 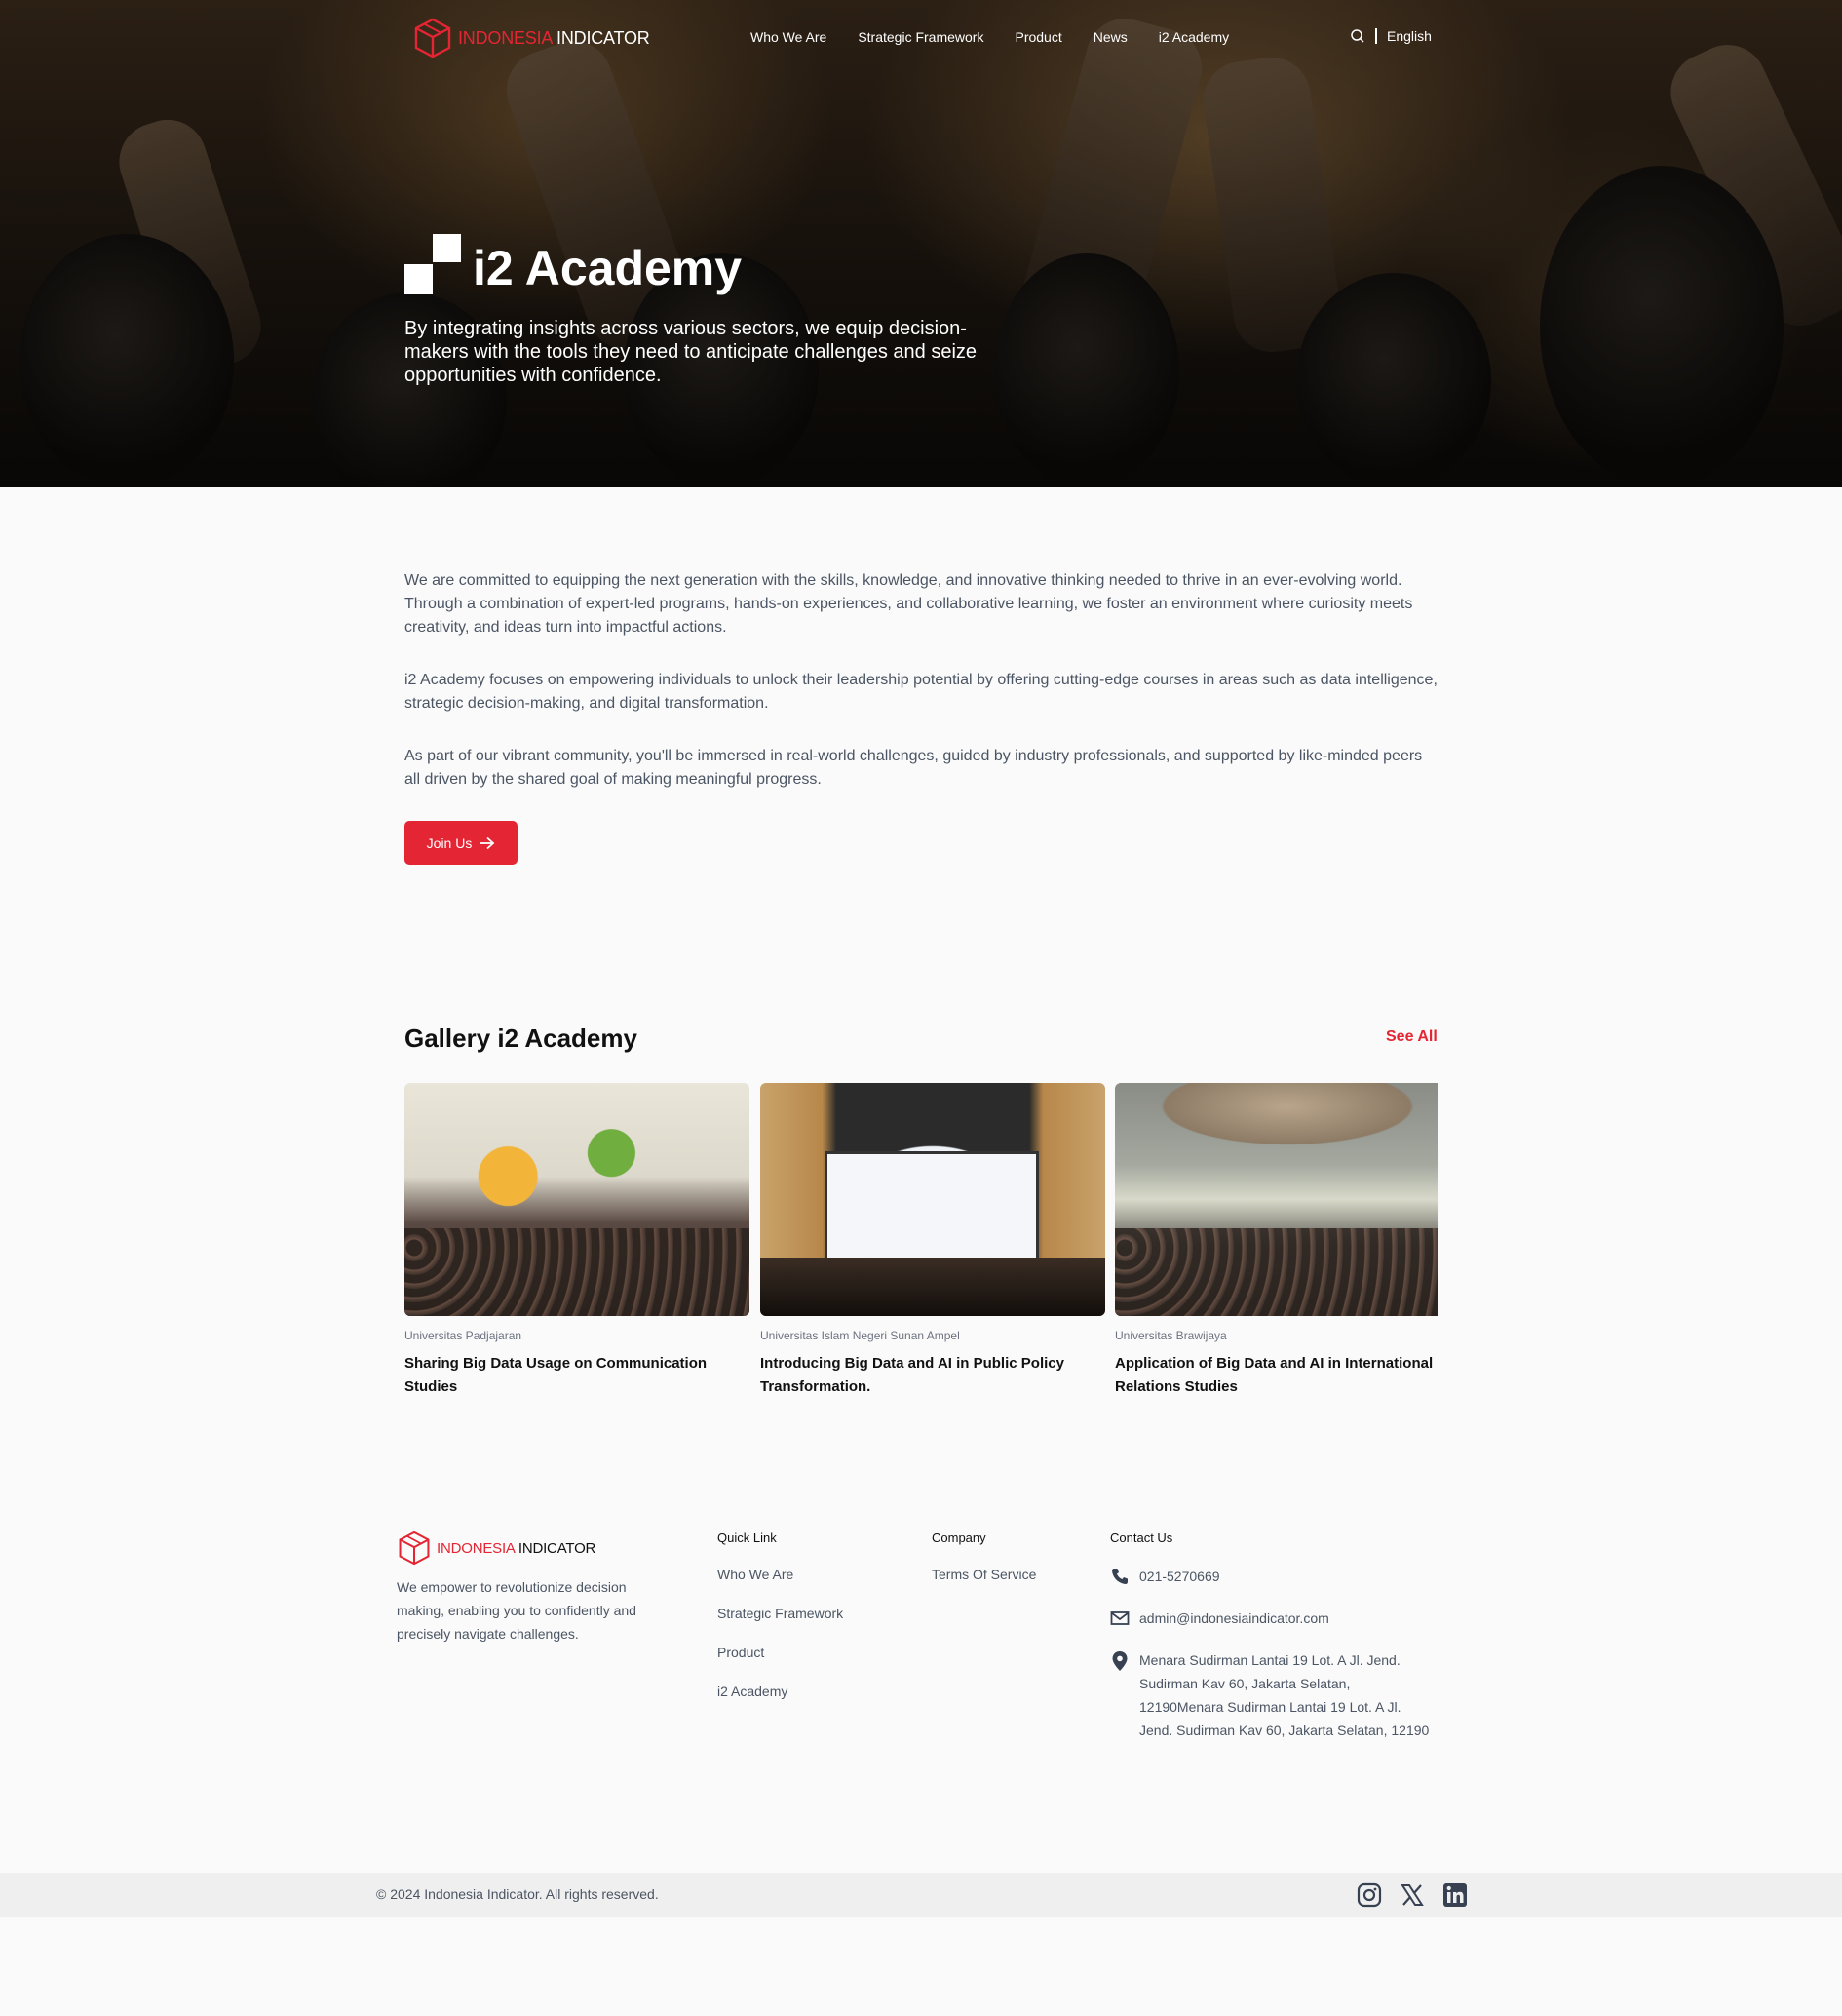 I want to click on contact-phone: 021-5270669, so click(x=1273, y=1576).